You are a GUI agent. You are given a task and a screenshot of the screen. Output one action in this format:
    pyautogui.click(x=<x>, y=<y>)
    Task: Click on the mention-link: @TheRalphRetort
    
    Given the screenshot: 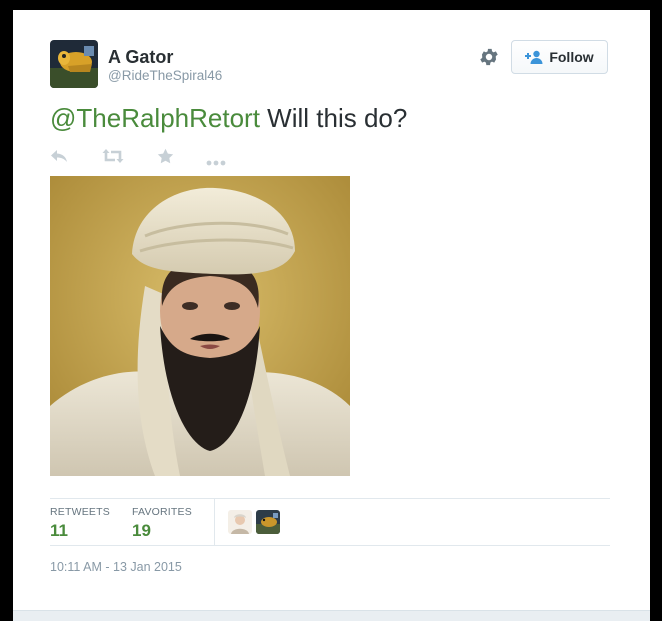 What is the action you would take?
    pyautogui.click(x=155, y=118)
    